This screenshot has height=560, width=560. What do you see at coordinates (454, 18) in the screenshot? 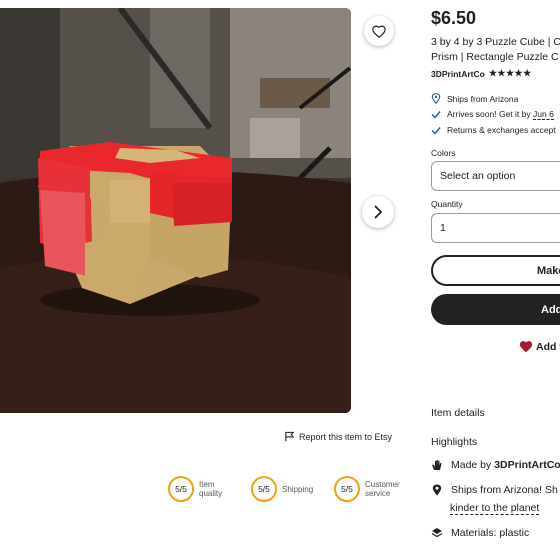
I see `product-price: $6.50` at bounding box center [454, 18].